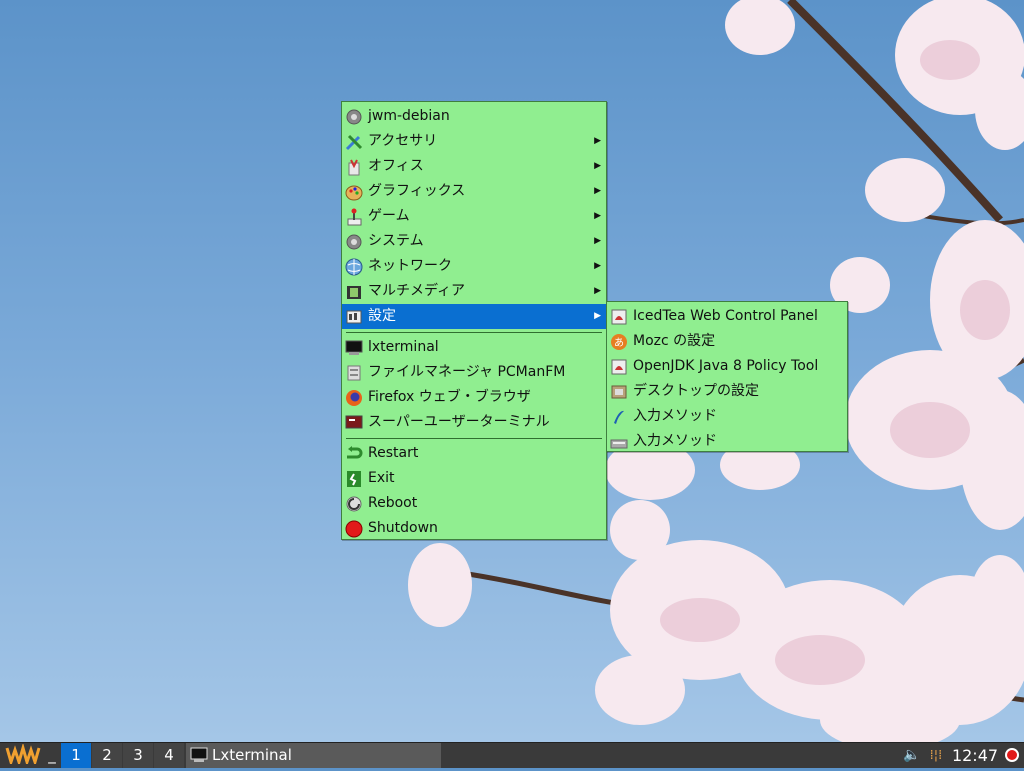 The height and width of the screenshot is (771, 1024). I want to click on shutdown-red-icon, so click(354, 529).